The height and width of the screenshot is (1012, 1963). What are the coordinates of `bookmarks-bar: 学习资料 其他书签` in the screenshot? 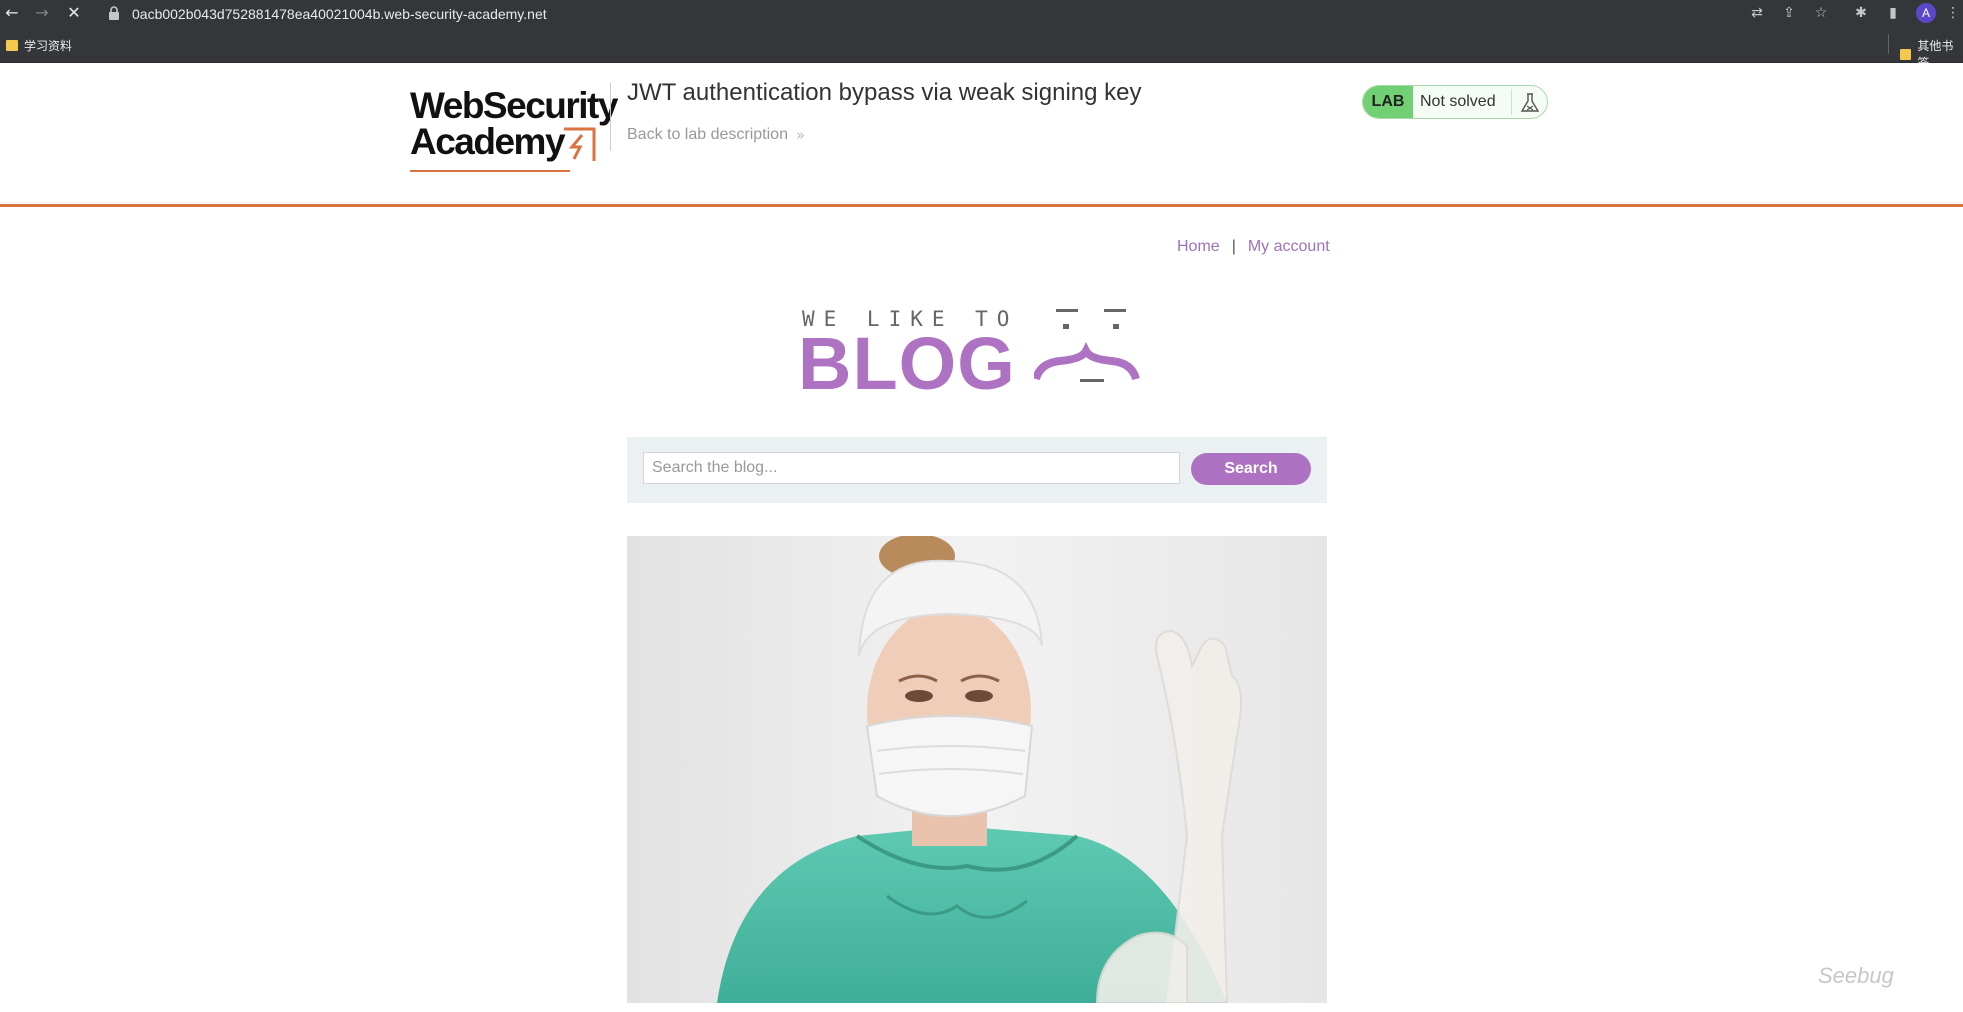 It's located at (981, 48).